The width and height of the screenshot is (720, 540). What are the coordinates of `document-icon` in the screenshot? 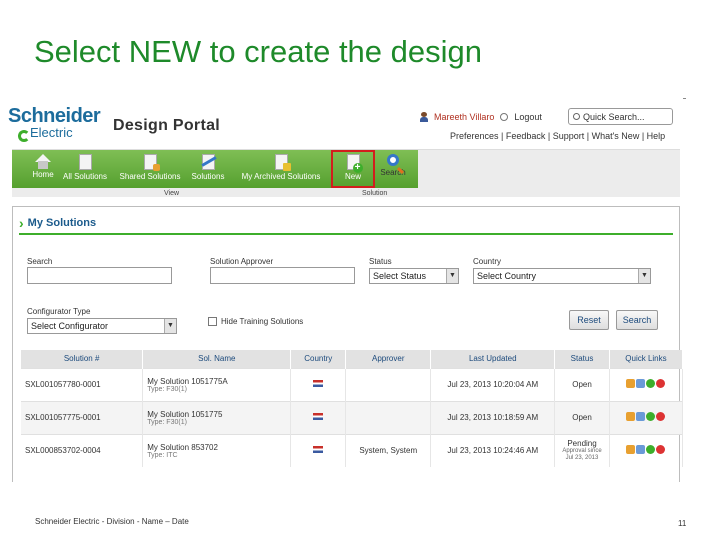 It's located at (85, 162).